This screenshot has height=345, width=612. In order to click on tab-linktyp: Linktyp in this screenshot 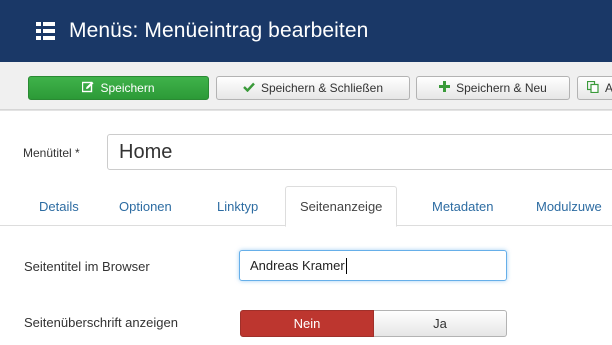, I will do `click(237, 206)`.